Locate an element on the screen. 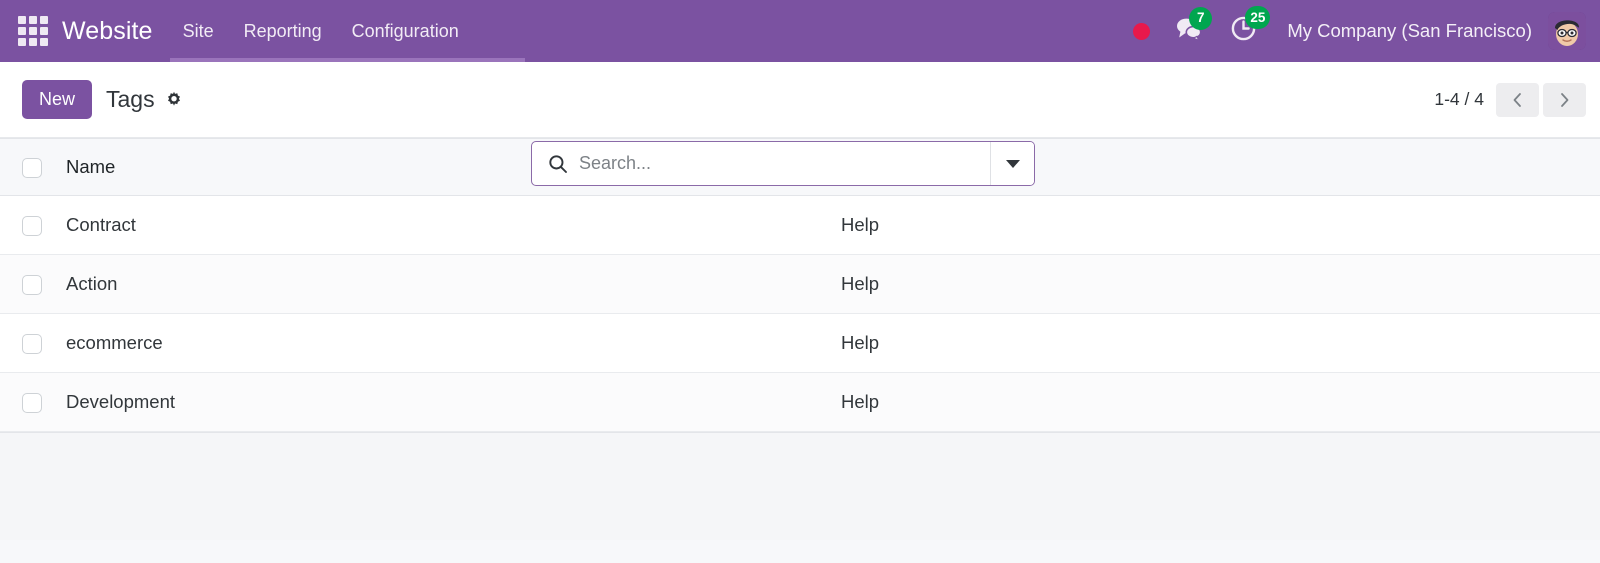 This screenshot has width=1600, height=563. pager-previous-button is located at coordinates (1517, 99).